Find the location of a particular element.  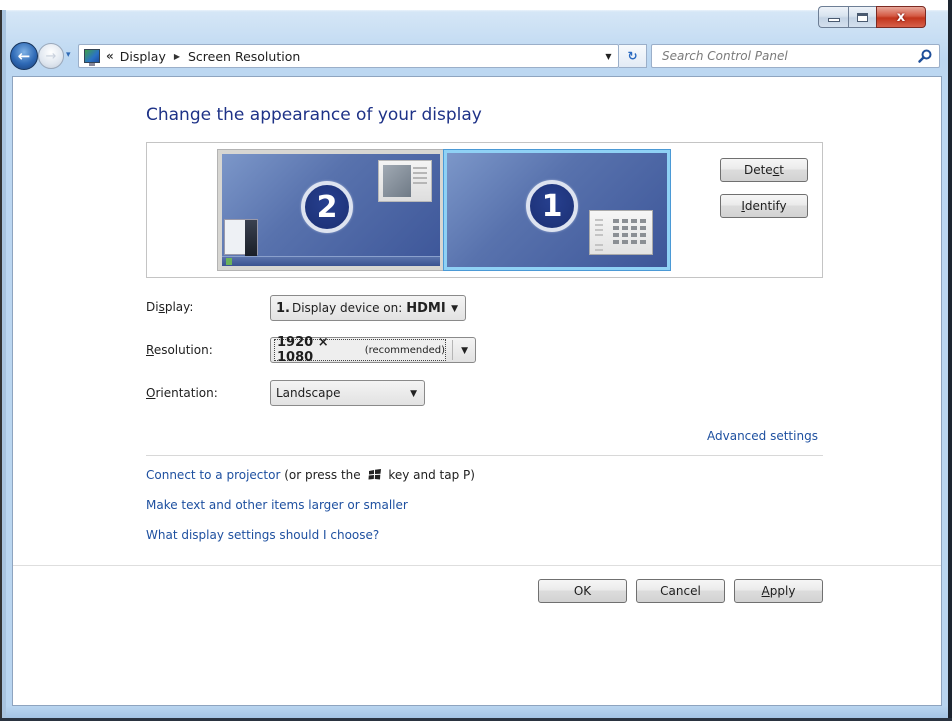

apply-label-accel: A is located at coordinates (765, 591).